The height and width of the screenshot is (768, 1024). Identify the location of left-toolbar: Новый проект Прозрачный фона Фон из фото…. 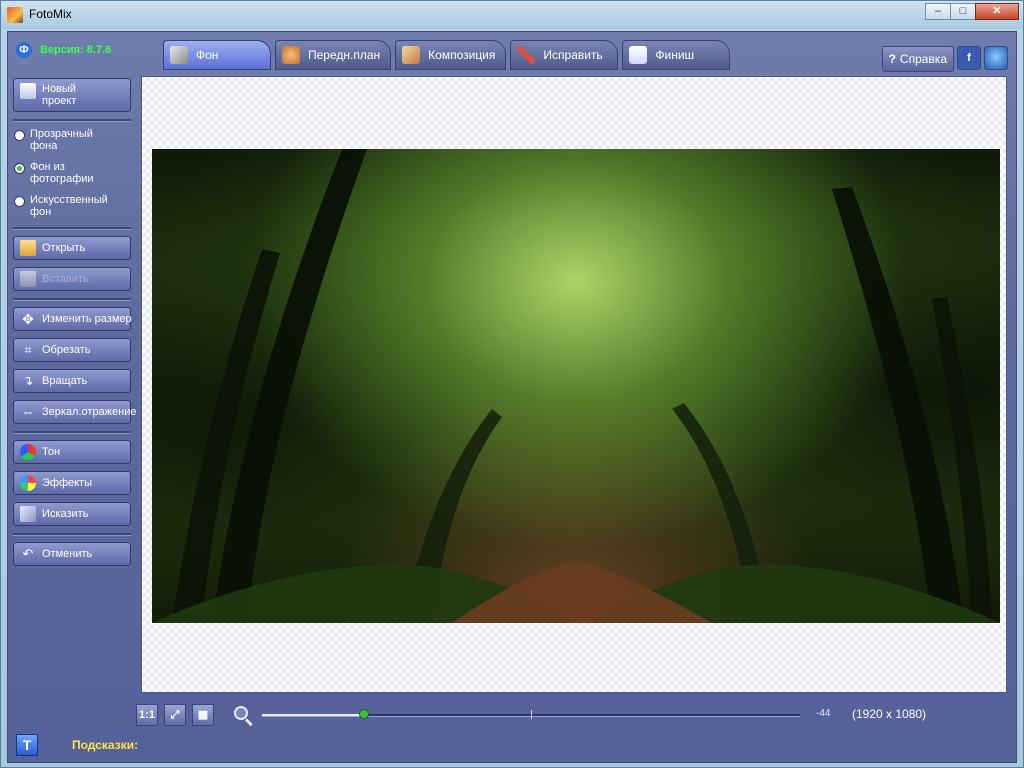
(75, 325).